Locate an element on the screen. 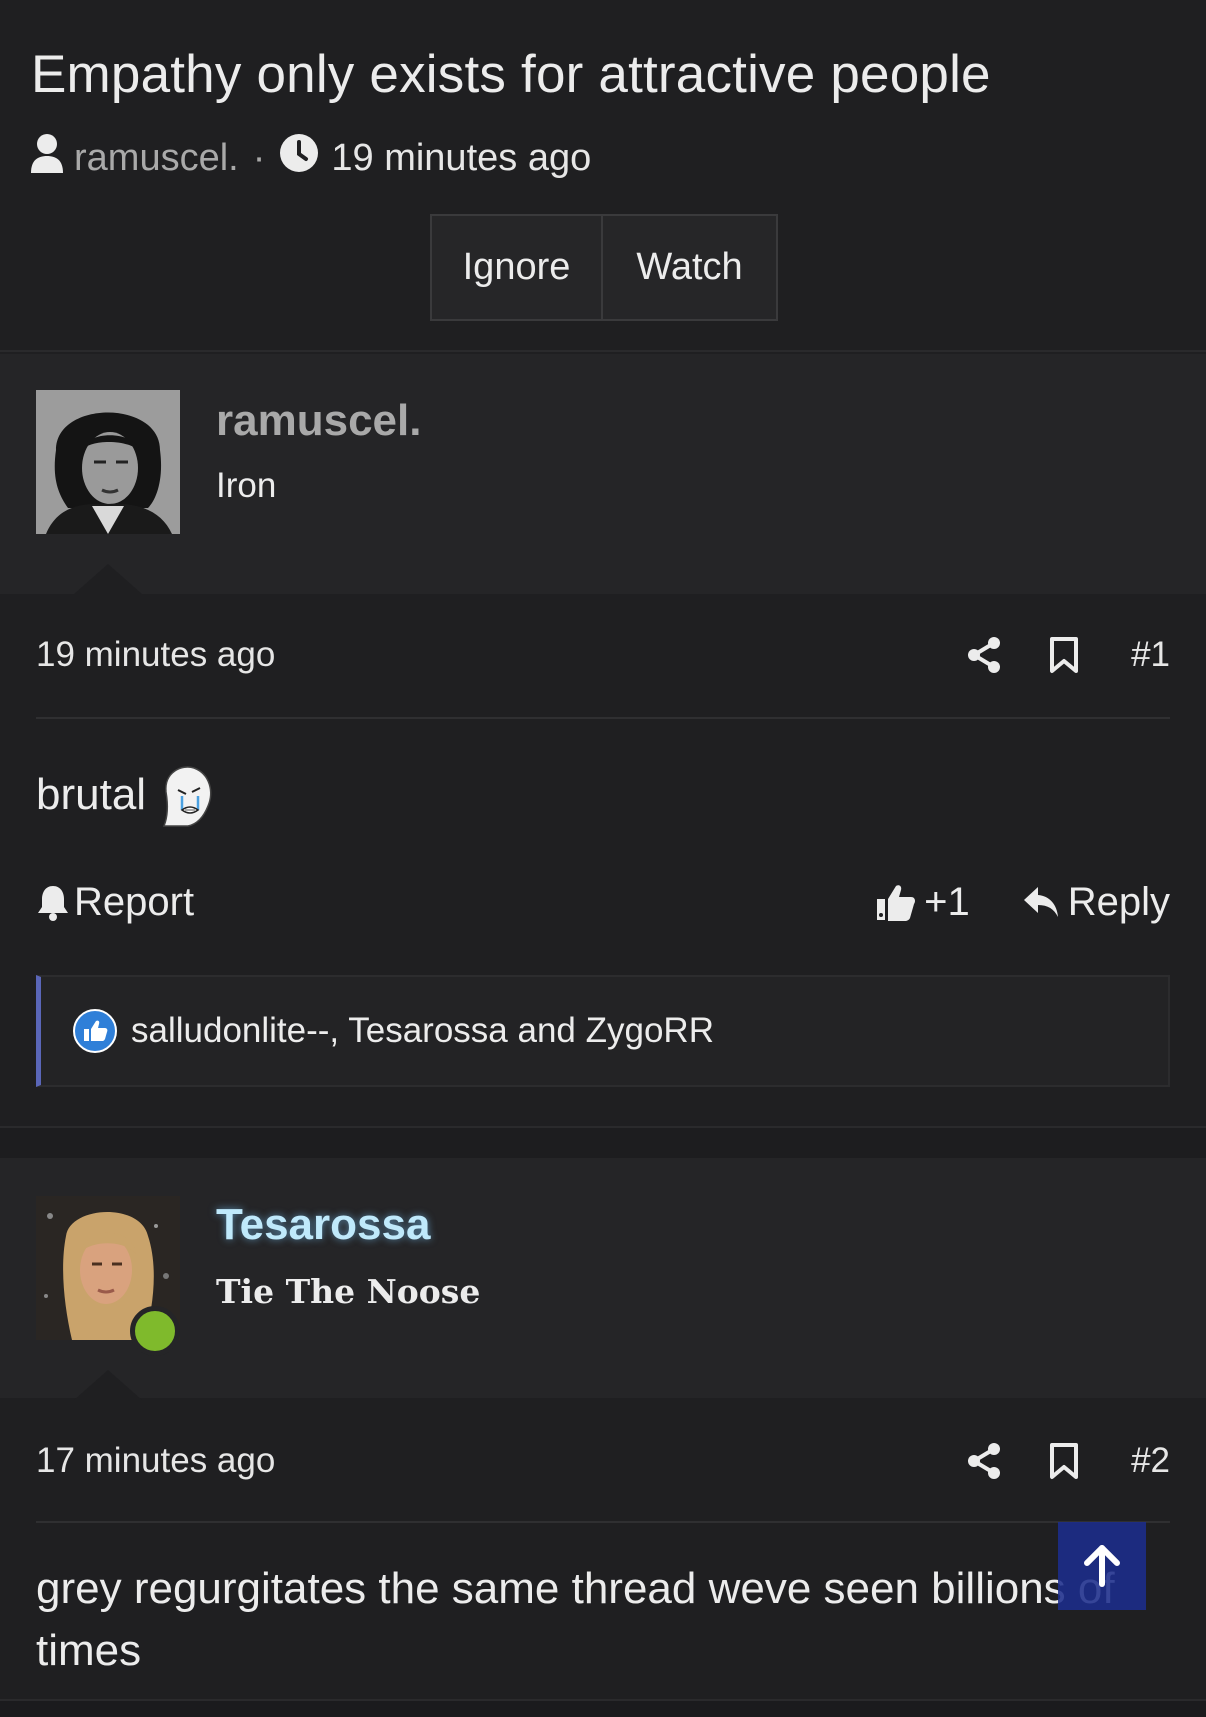  thread-time: 19 minutes ago is located at coordinates (461, 158).